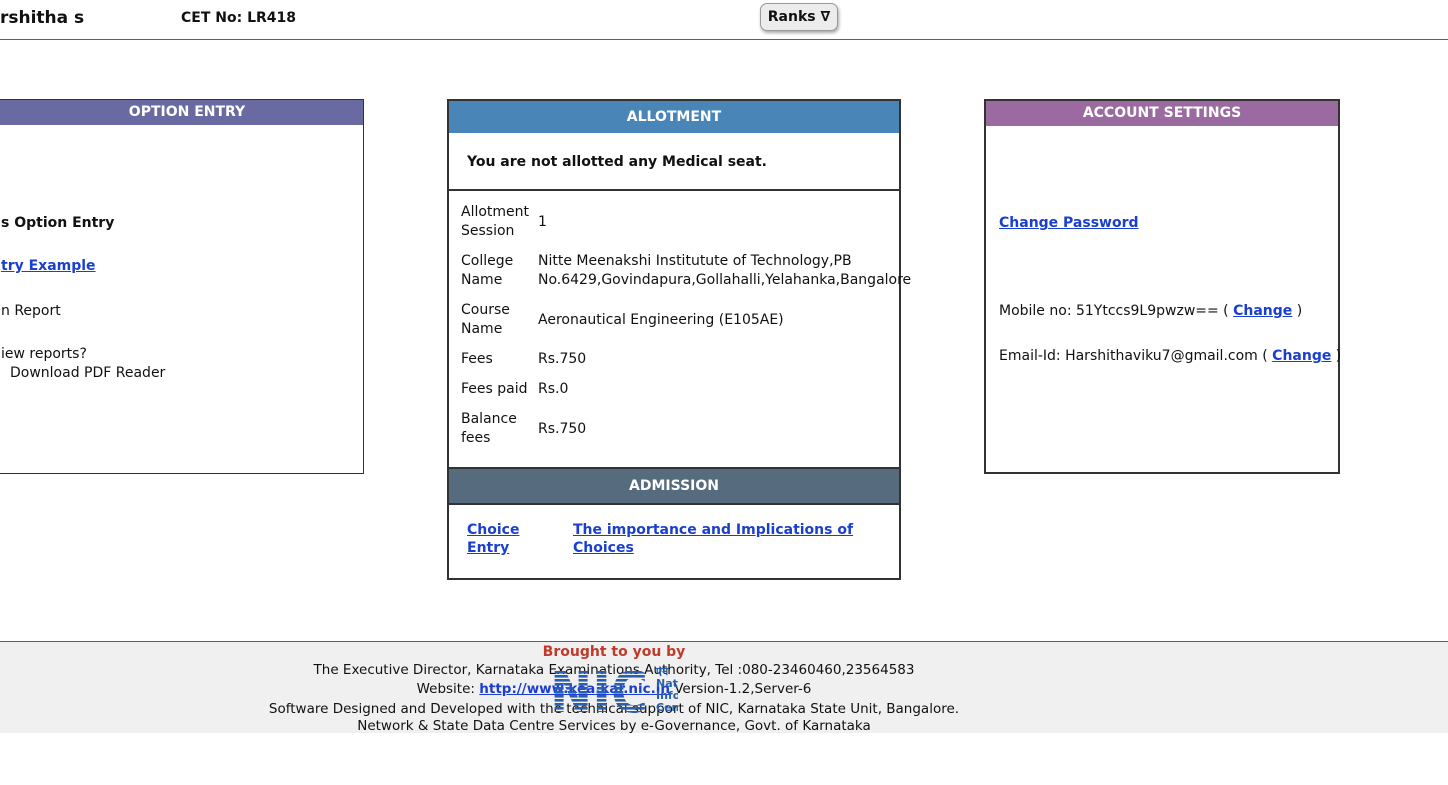  What do you see at coordinates (680, 389) in the screenshot?
I see `detail-row: Fees paid Rs.0` at bounding box center [680, 389].